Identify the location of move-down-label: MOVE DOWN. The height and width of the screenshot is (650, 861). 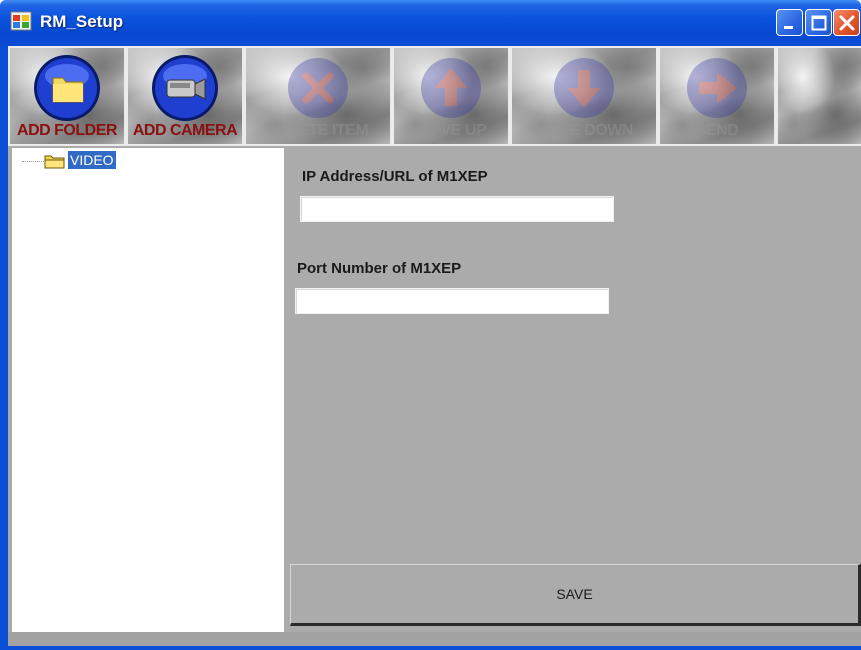
(584, 130).